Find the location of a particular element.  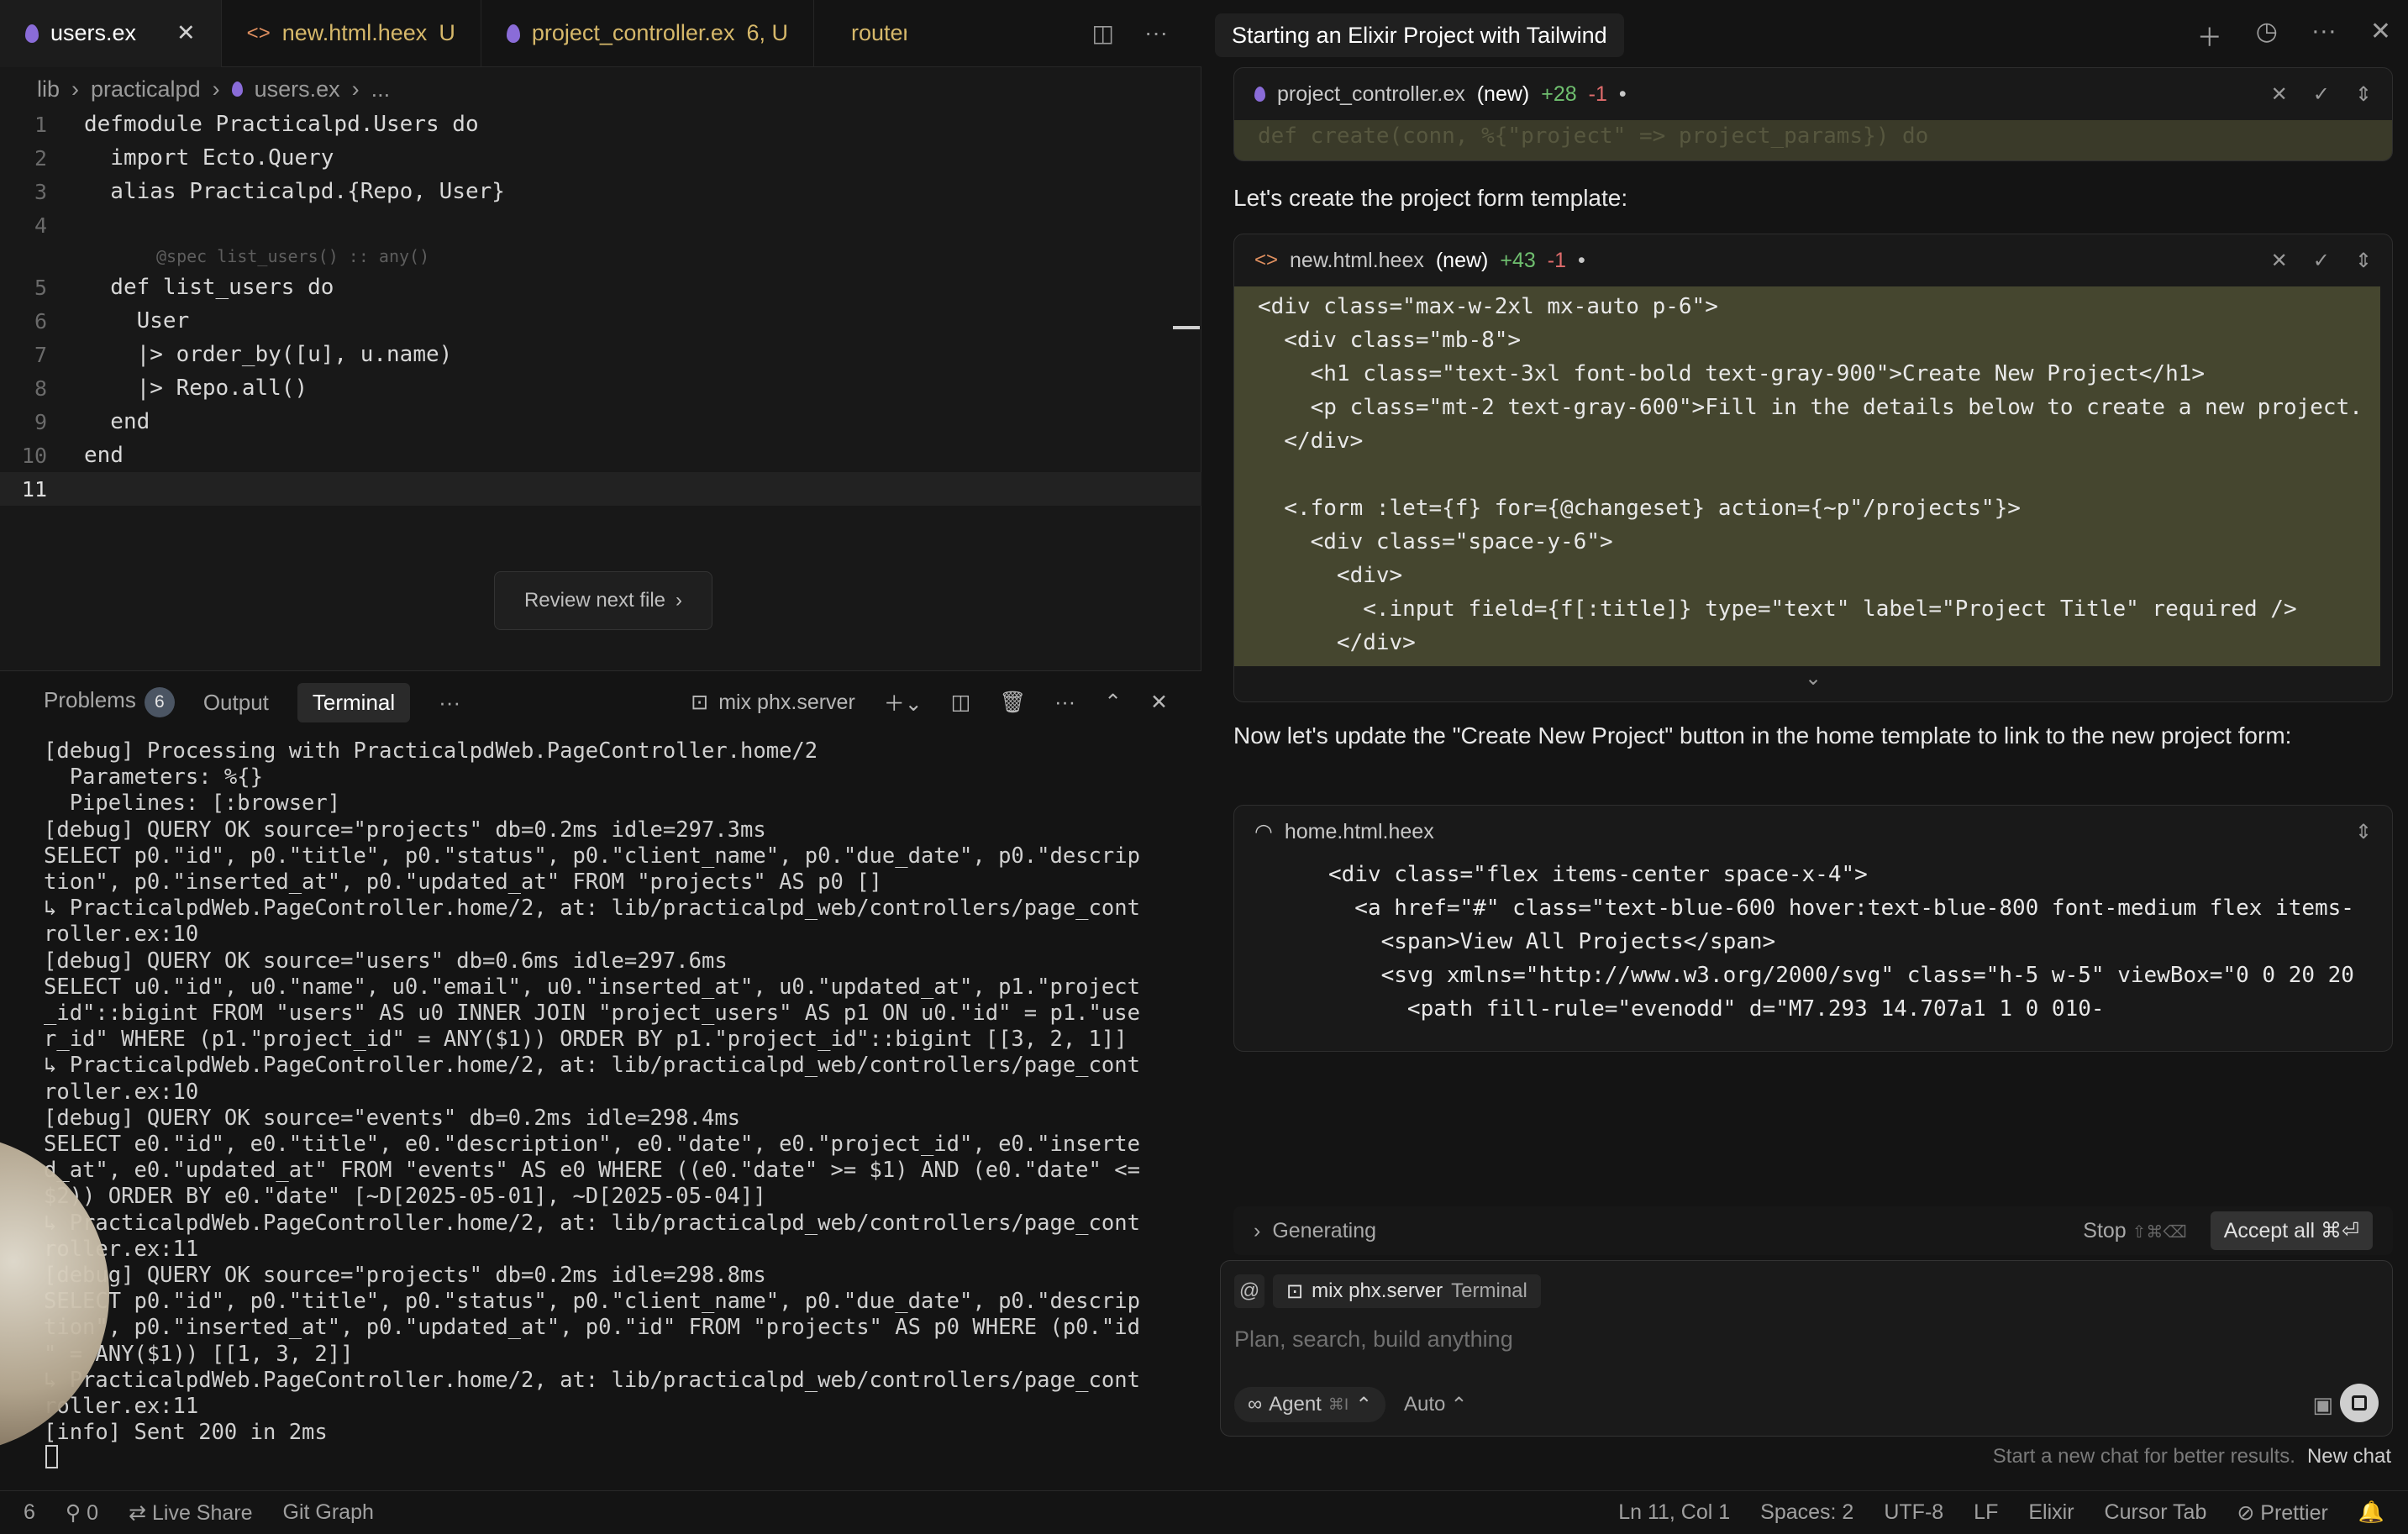

code-line: 2 import Ecto.Query is located at coordinates (600, 158).